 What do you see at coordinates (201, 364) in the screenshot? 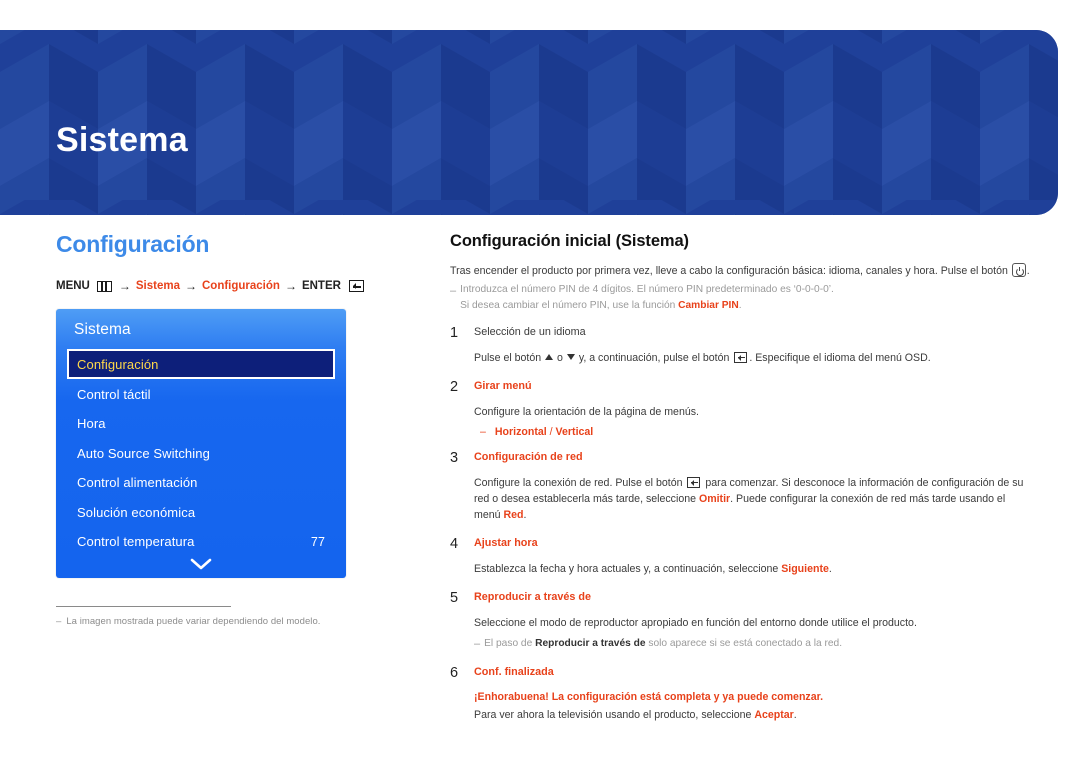
I see `osd-item-configuracion: Configuración` at bounding box center [201, 364].